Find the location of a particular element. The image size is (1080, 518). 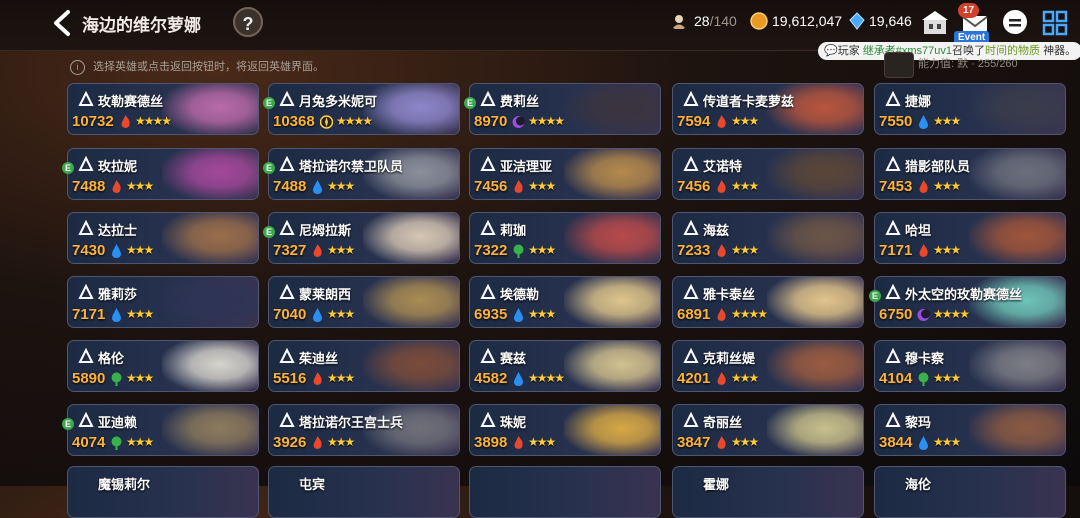

hero-power: 5516 is located at coordinates (290, 378).